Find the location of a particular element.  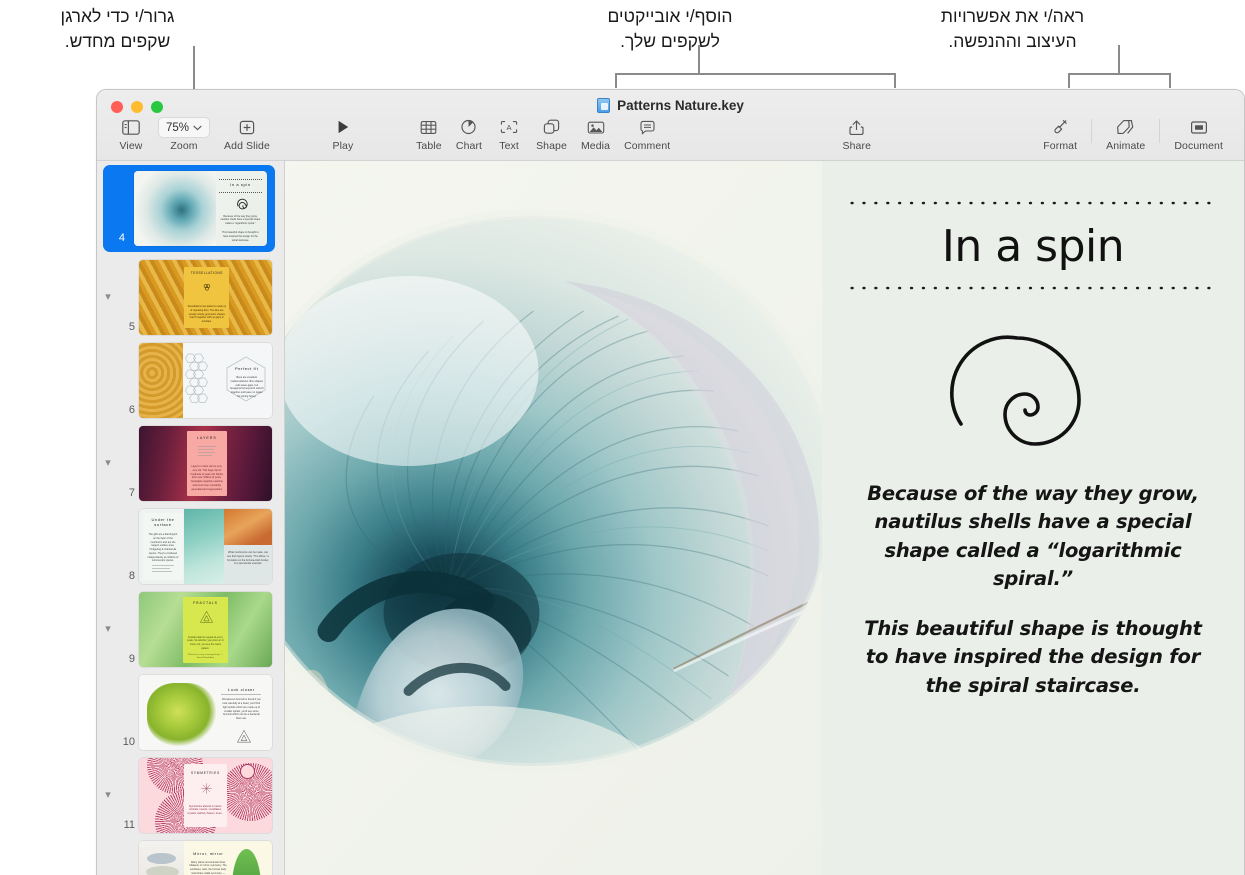

toolbar-play-button: Play is located at coordinates (343, 134).